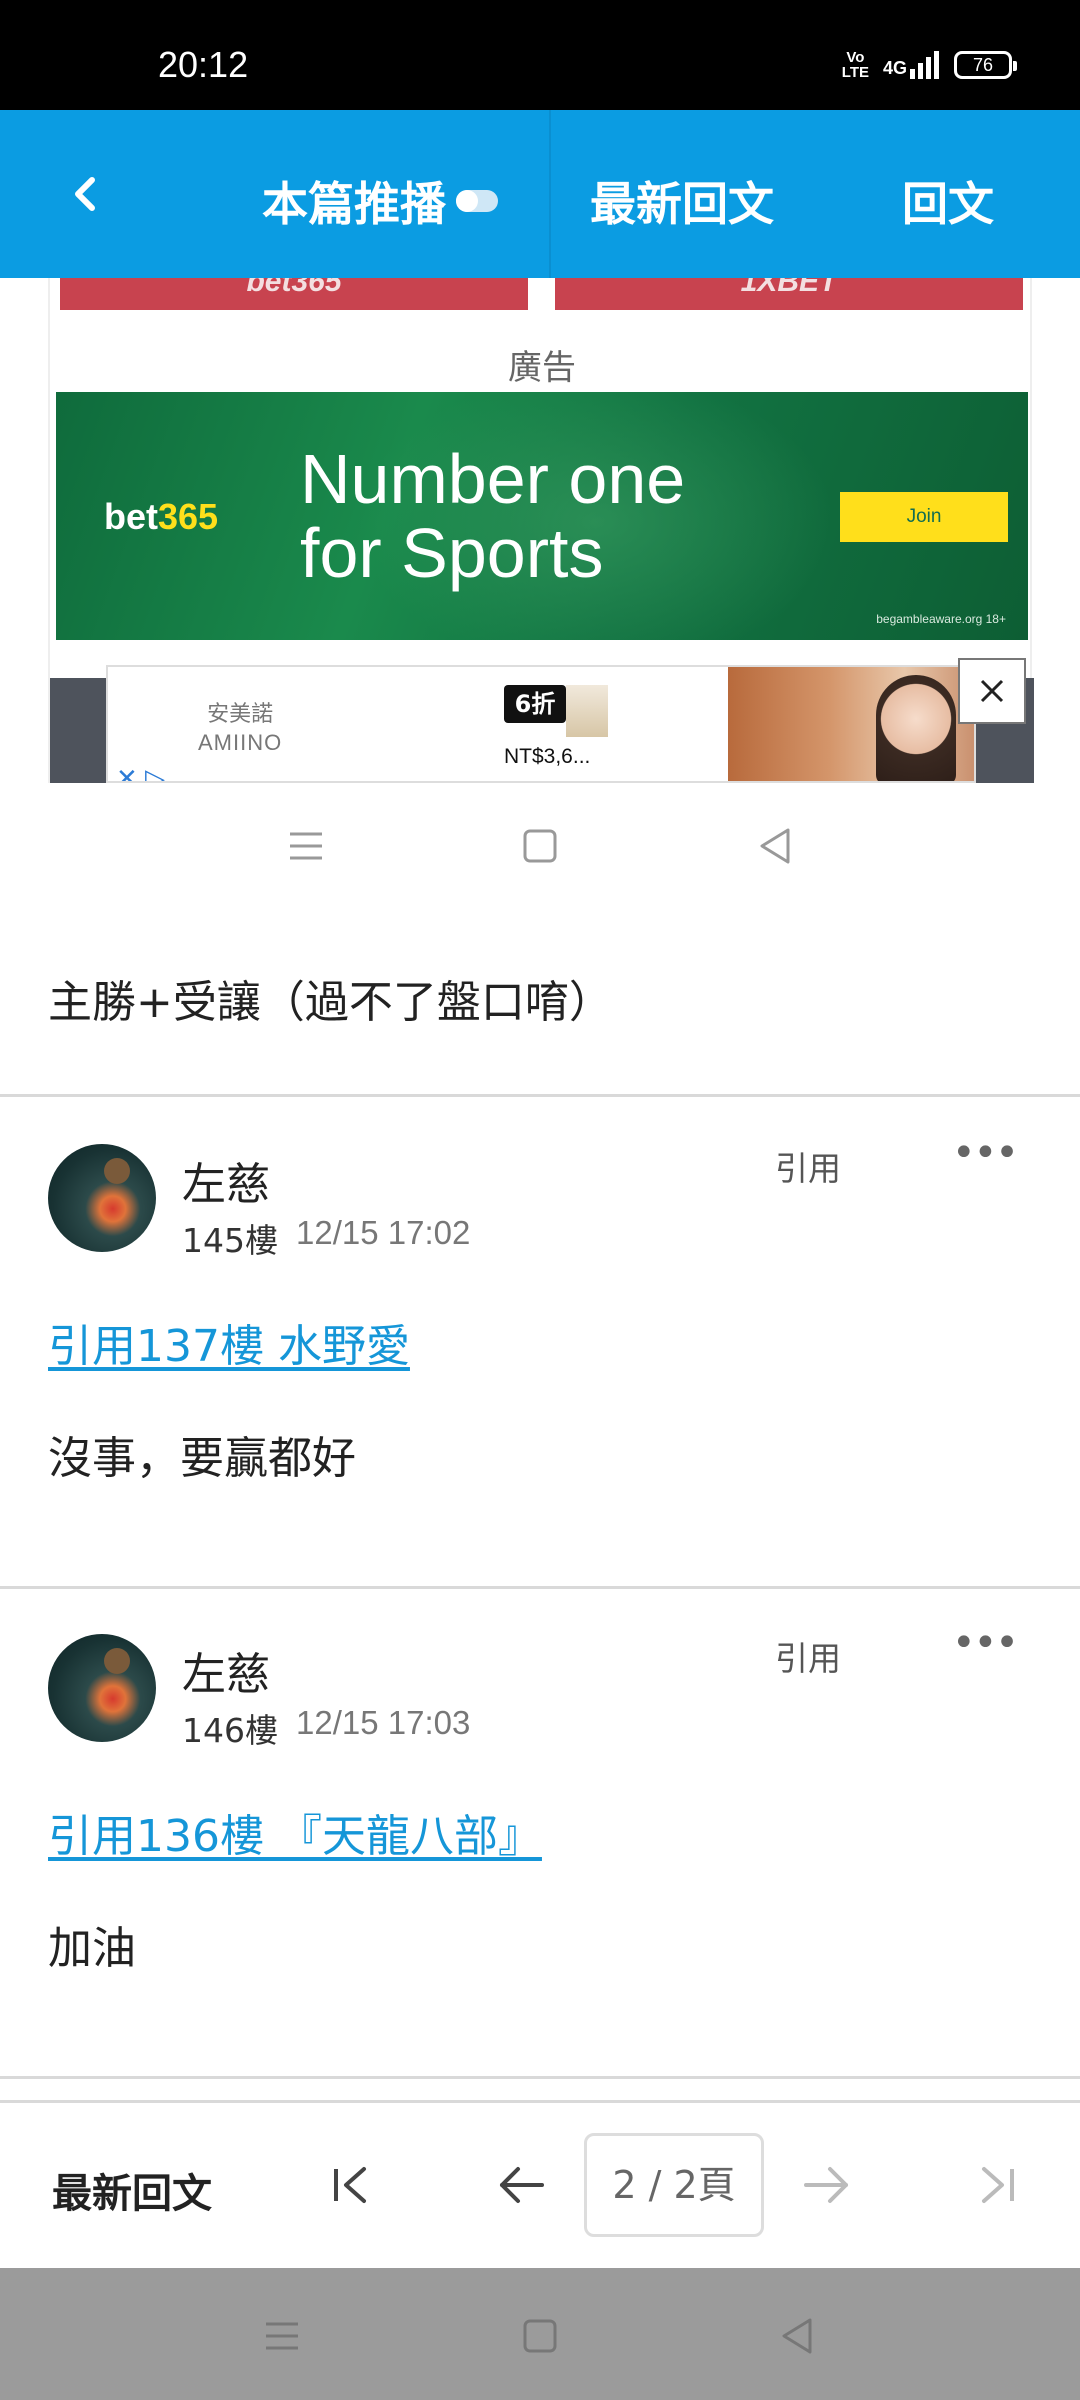 Image resolution: width=1080 pixels, height=2400 pixels. What do you see at coordinates (682, 201) in the screenshot?
I see `latest-replies-button: 最新回文` at bounding box center [682, 201].